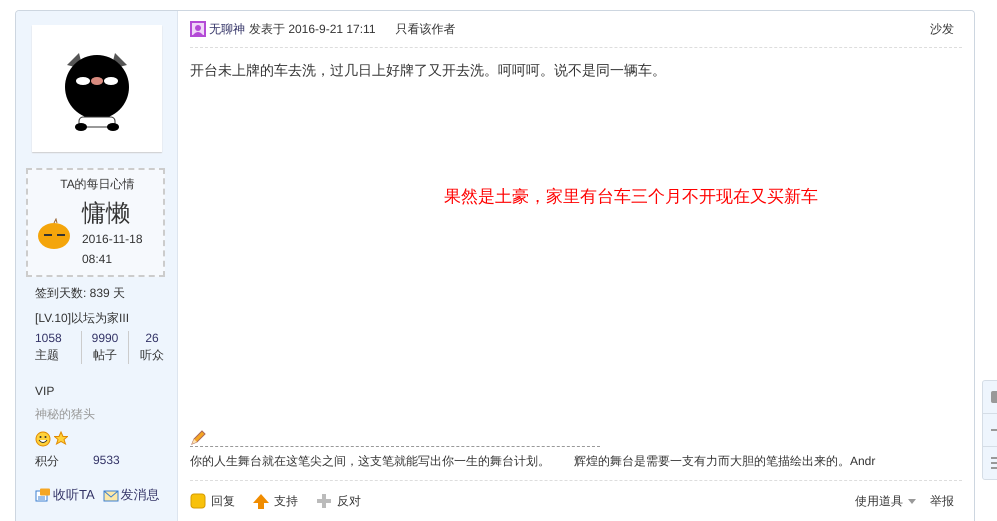 This screenshot has width=997, height=521. I want to click on stat-count: 26, so click(152, 338).